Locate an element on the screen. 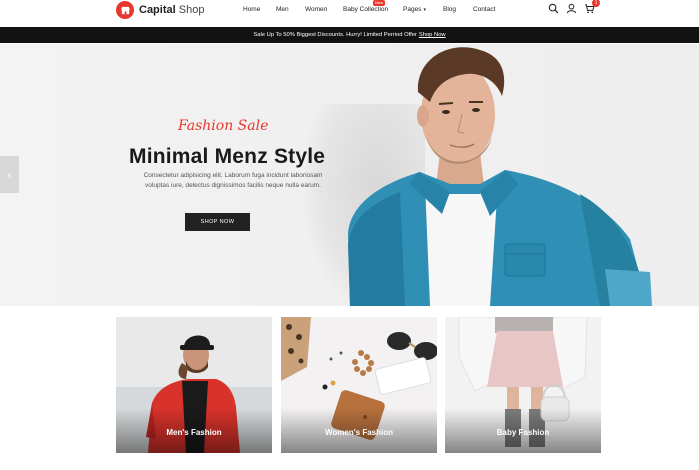  nav-home: Home is located at coordinates (259, 9).